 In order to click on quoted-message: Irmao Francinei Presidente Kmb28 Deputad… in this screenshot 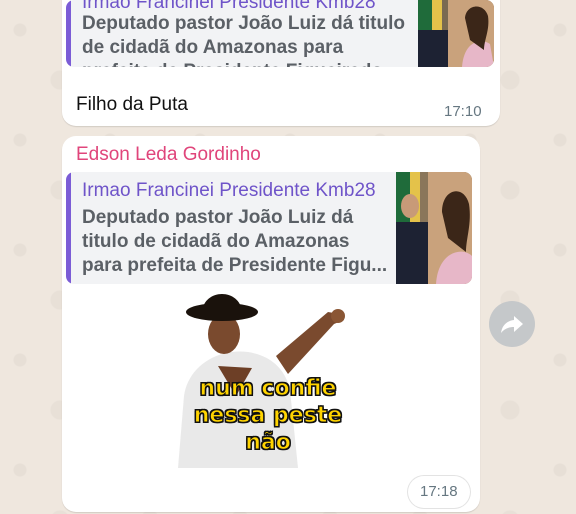, I will do `click(280, 33)`.